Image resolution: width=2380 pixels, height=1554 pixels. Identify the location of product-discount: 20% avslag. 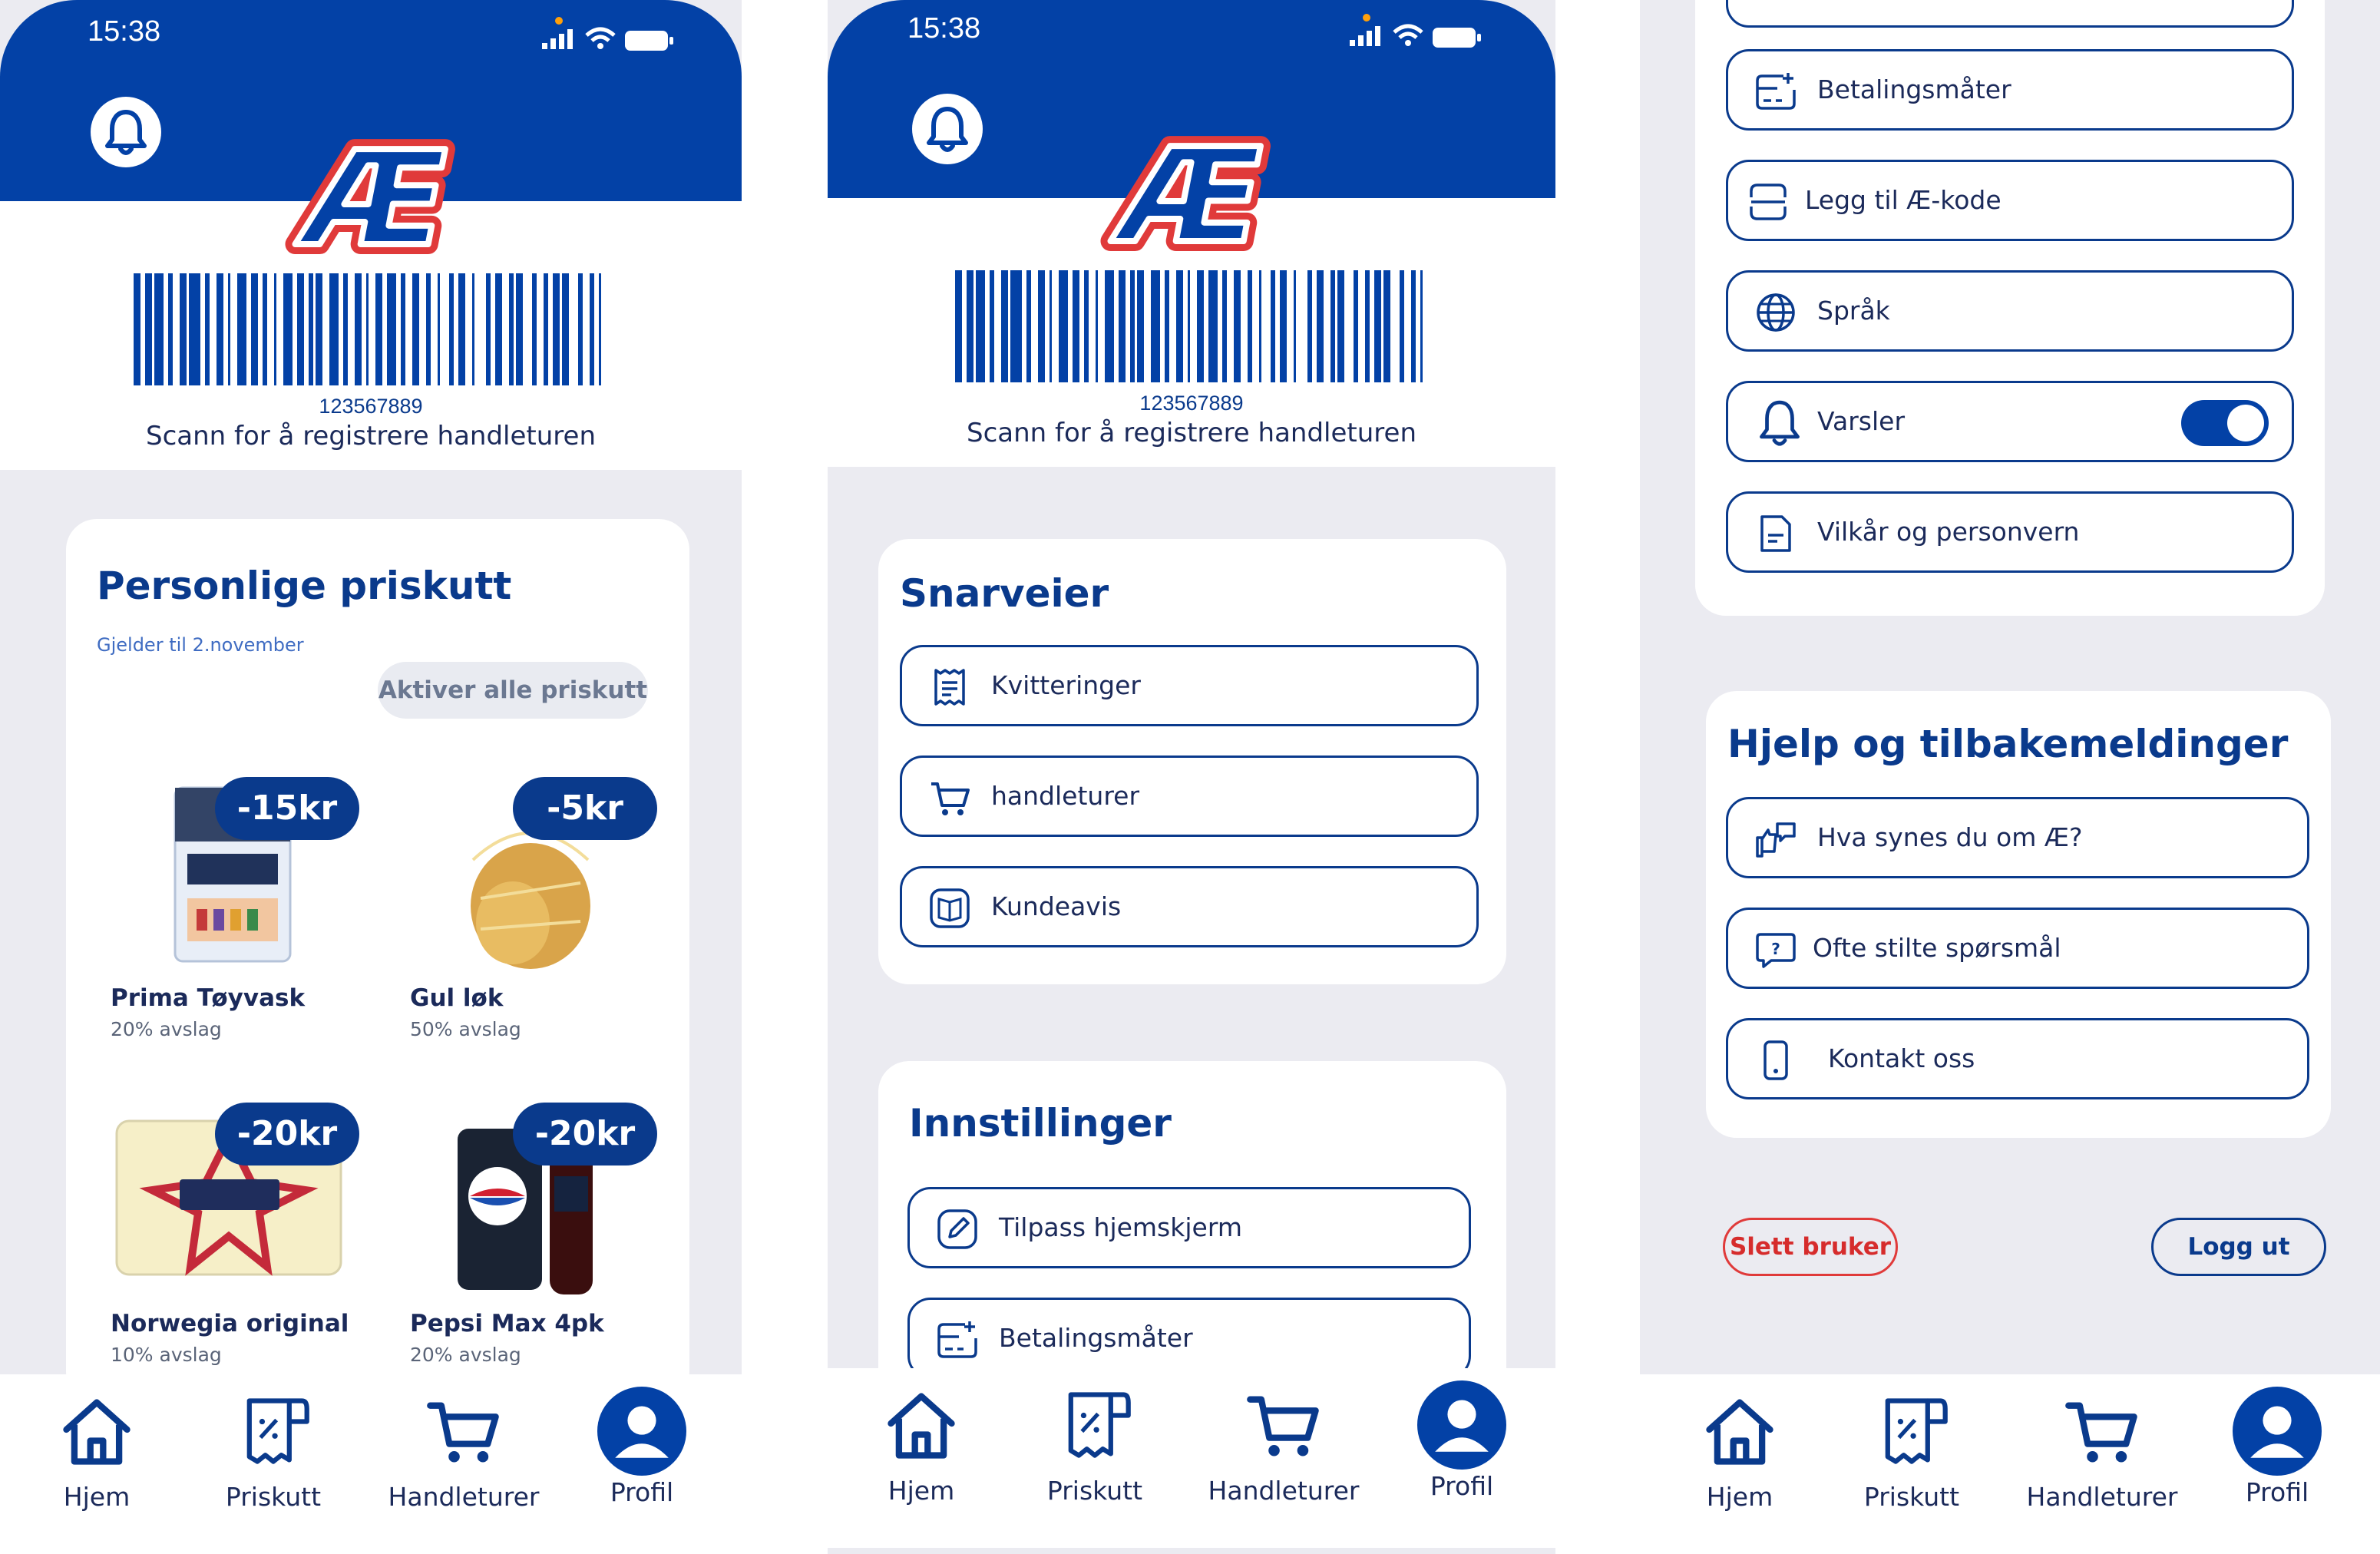
(166, 1029).